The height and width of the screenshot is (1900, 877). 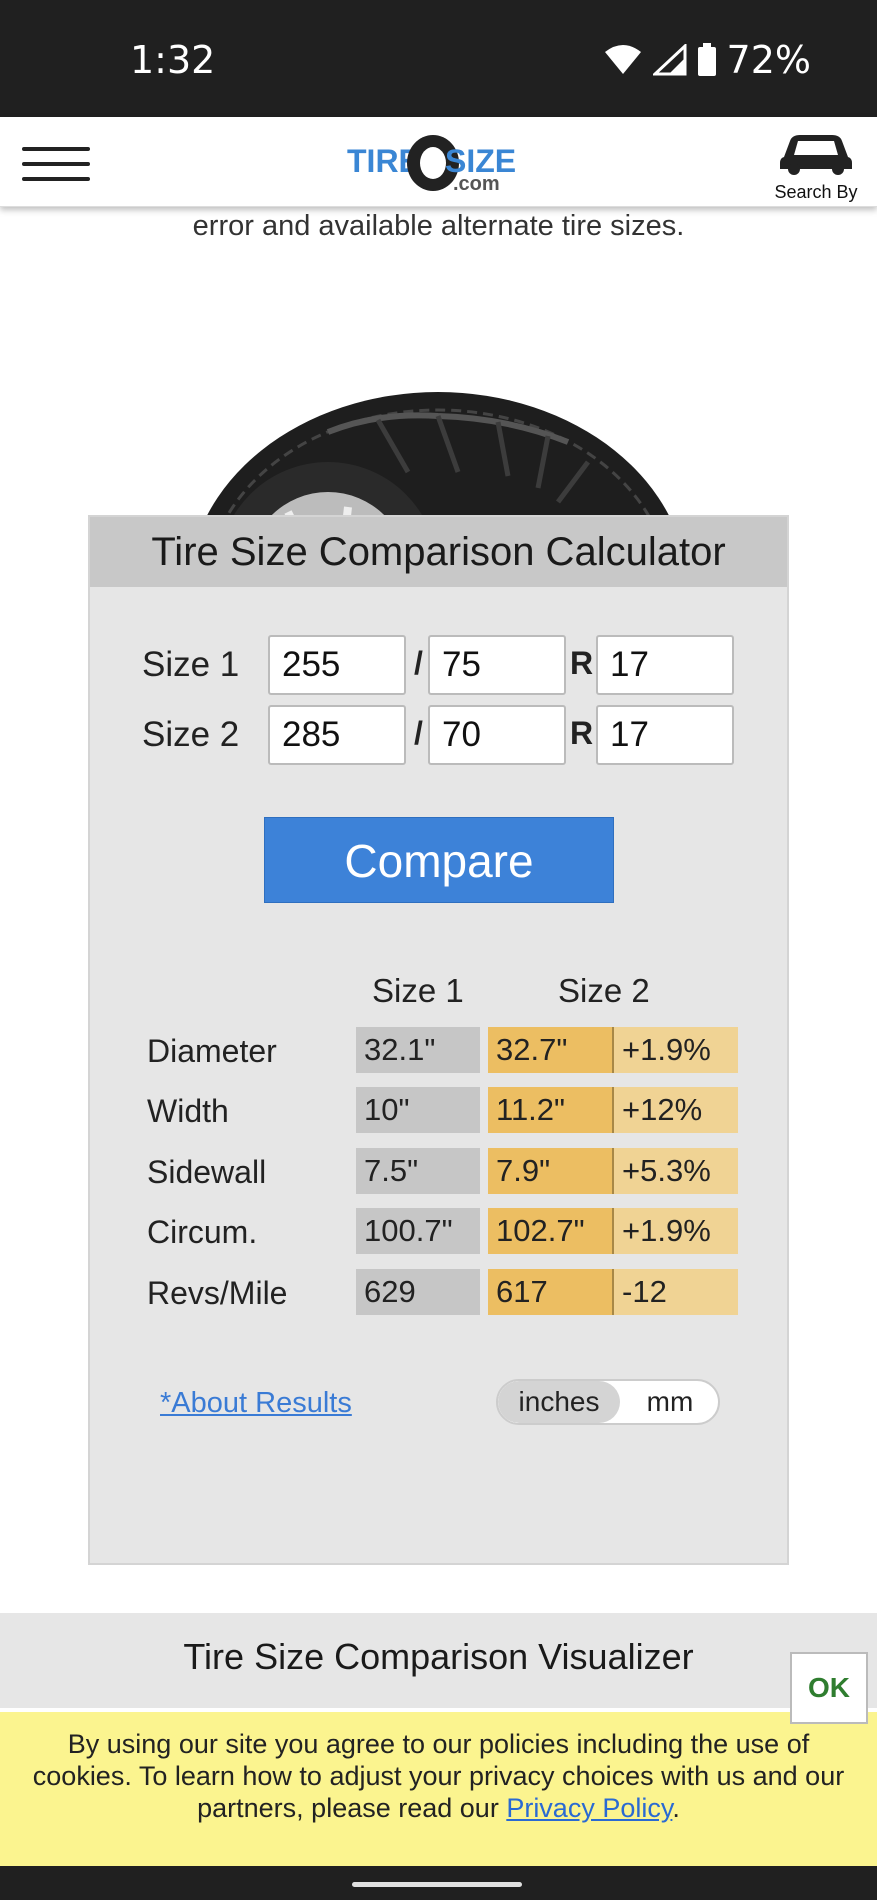 I want to click on site-header: TIRE SIZE .com Search By, so click(x=438, y=162).